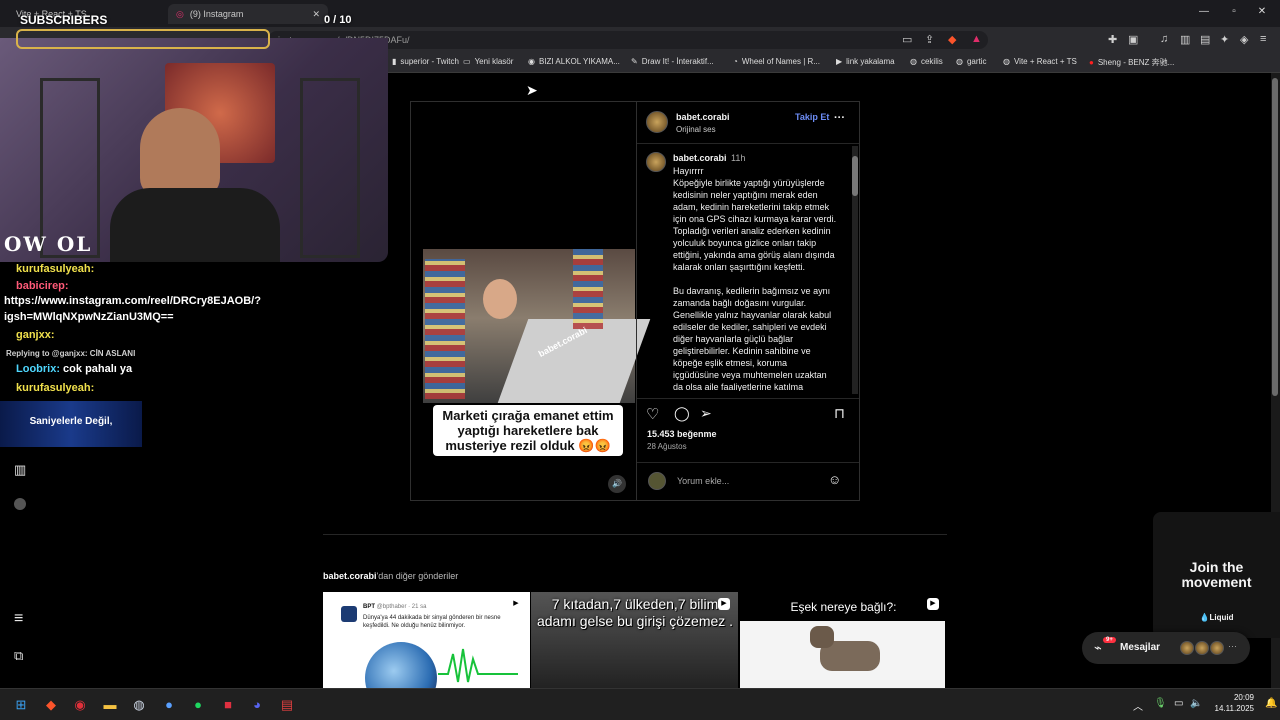 This screenshot has width=1280, height=720. What do you see at coordinates (18, 656) in the screenshot?
I see `also-from-meta-icon: ⧉` at bounding box center [18, 656].